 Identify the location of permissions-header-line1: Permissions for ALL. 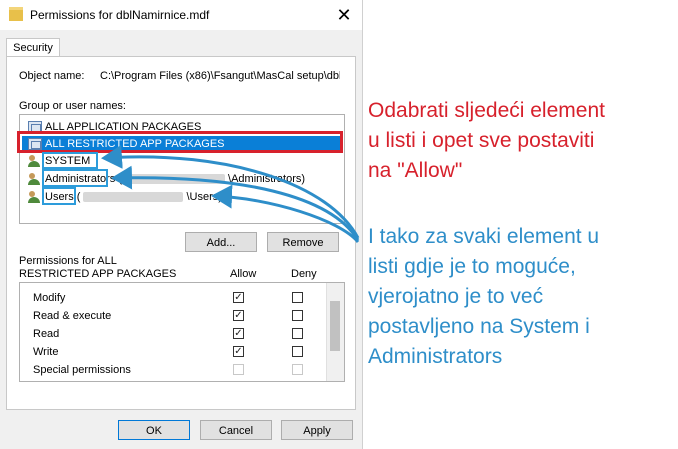
(68, 261).